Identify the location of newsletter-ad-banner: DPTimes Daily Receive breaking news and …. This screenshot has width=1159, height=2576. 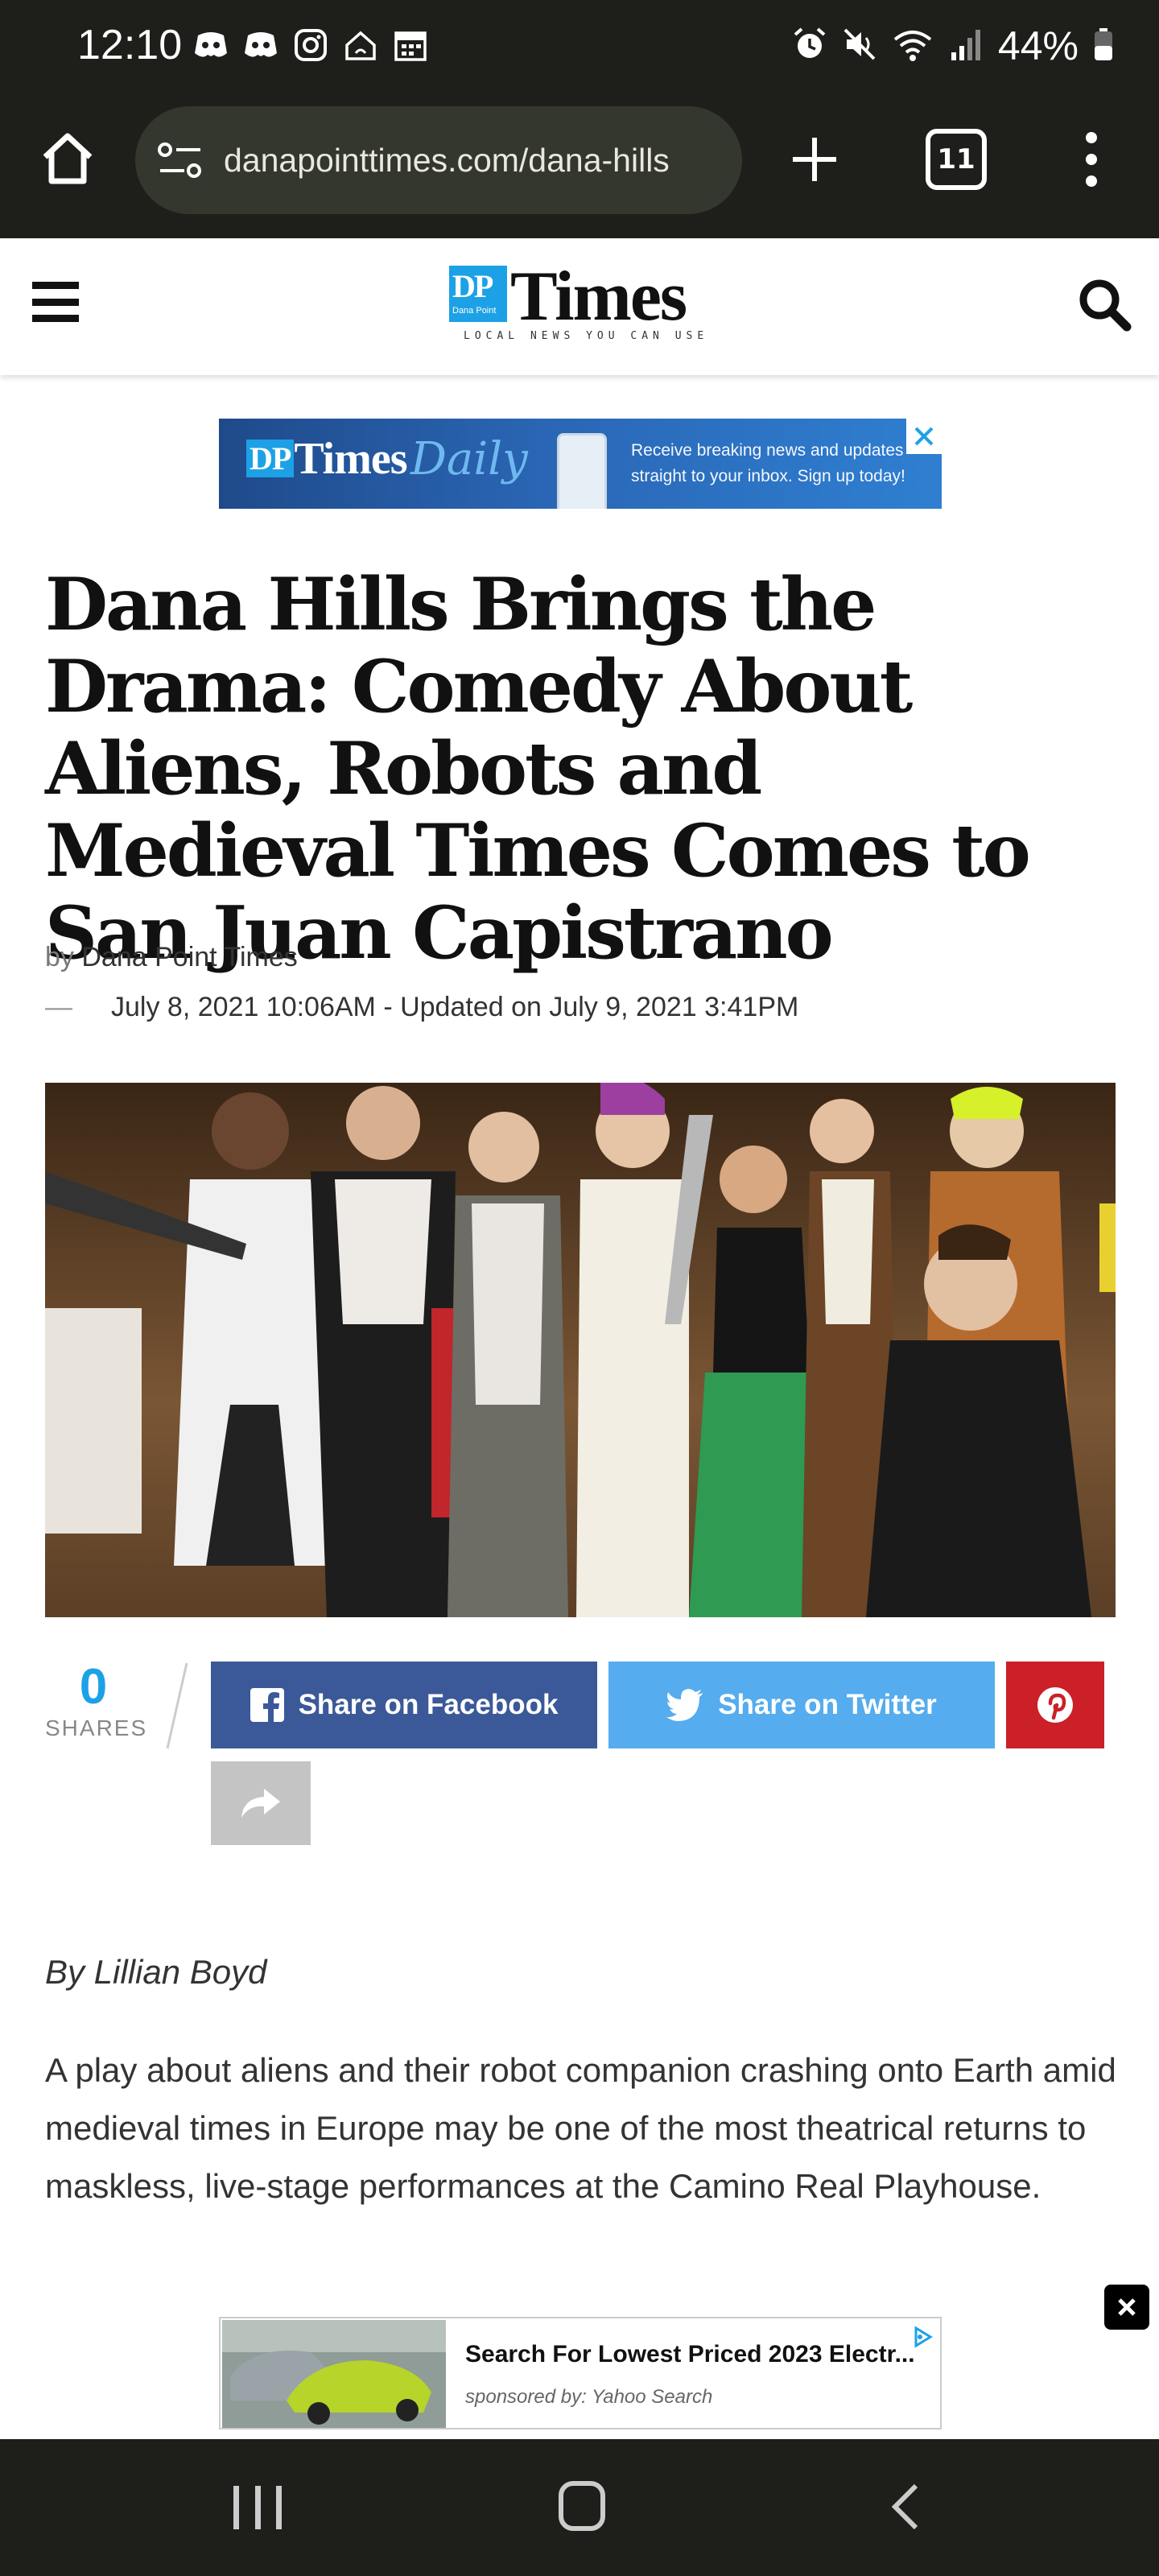
(580, 464).